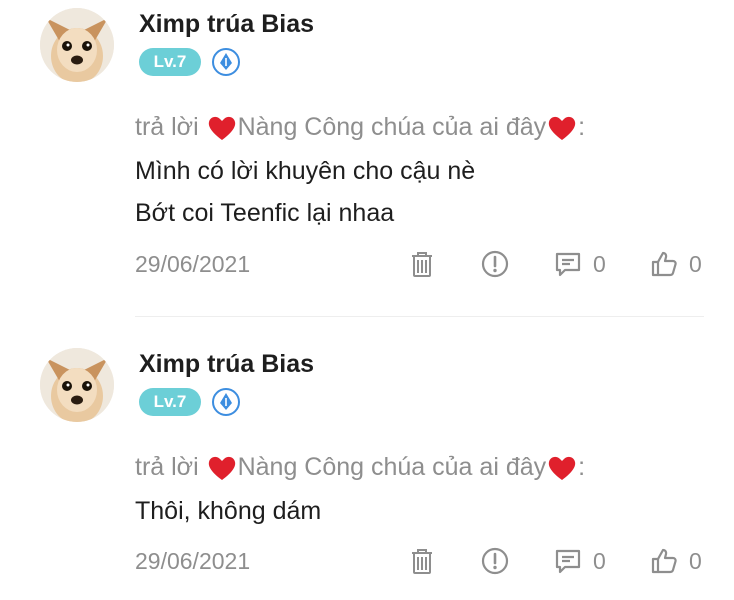 The width and height of the screenshot is (734, 600). I want to click on comment-body: Thôi, không dám, so click(228, 511).